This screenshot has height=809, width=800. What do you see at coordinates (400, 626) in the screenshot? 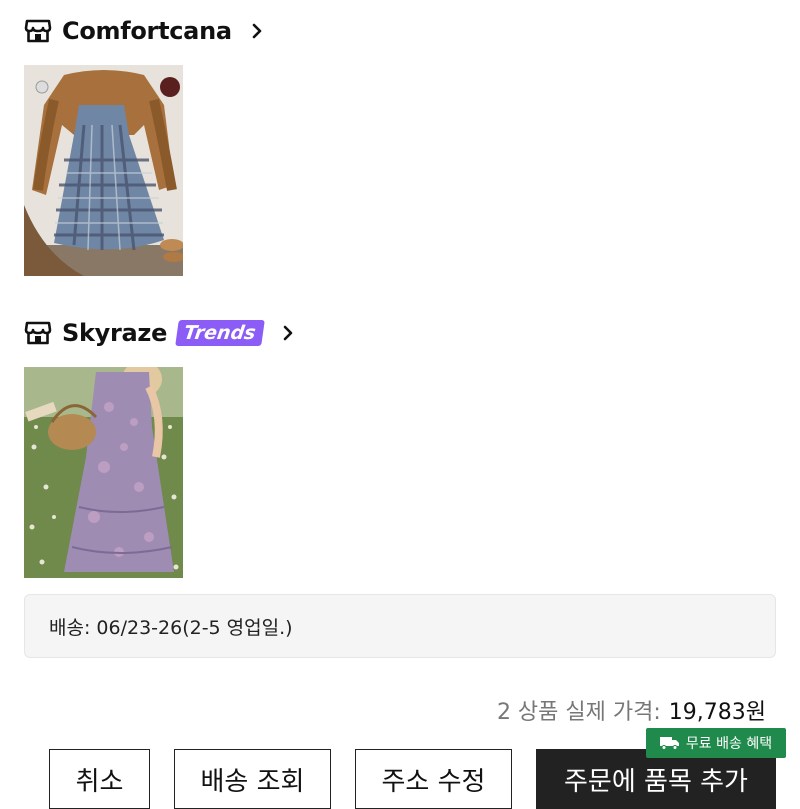
I see `delivery-info-box: 배송: 06/23-26(2-5 영업일.)` at bounding box center [400, 626].